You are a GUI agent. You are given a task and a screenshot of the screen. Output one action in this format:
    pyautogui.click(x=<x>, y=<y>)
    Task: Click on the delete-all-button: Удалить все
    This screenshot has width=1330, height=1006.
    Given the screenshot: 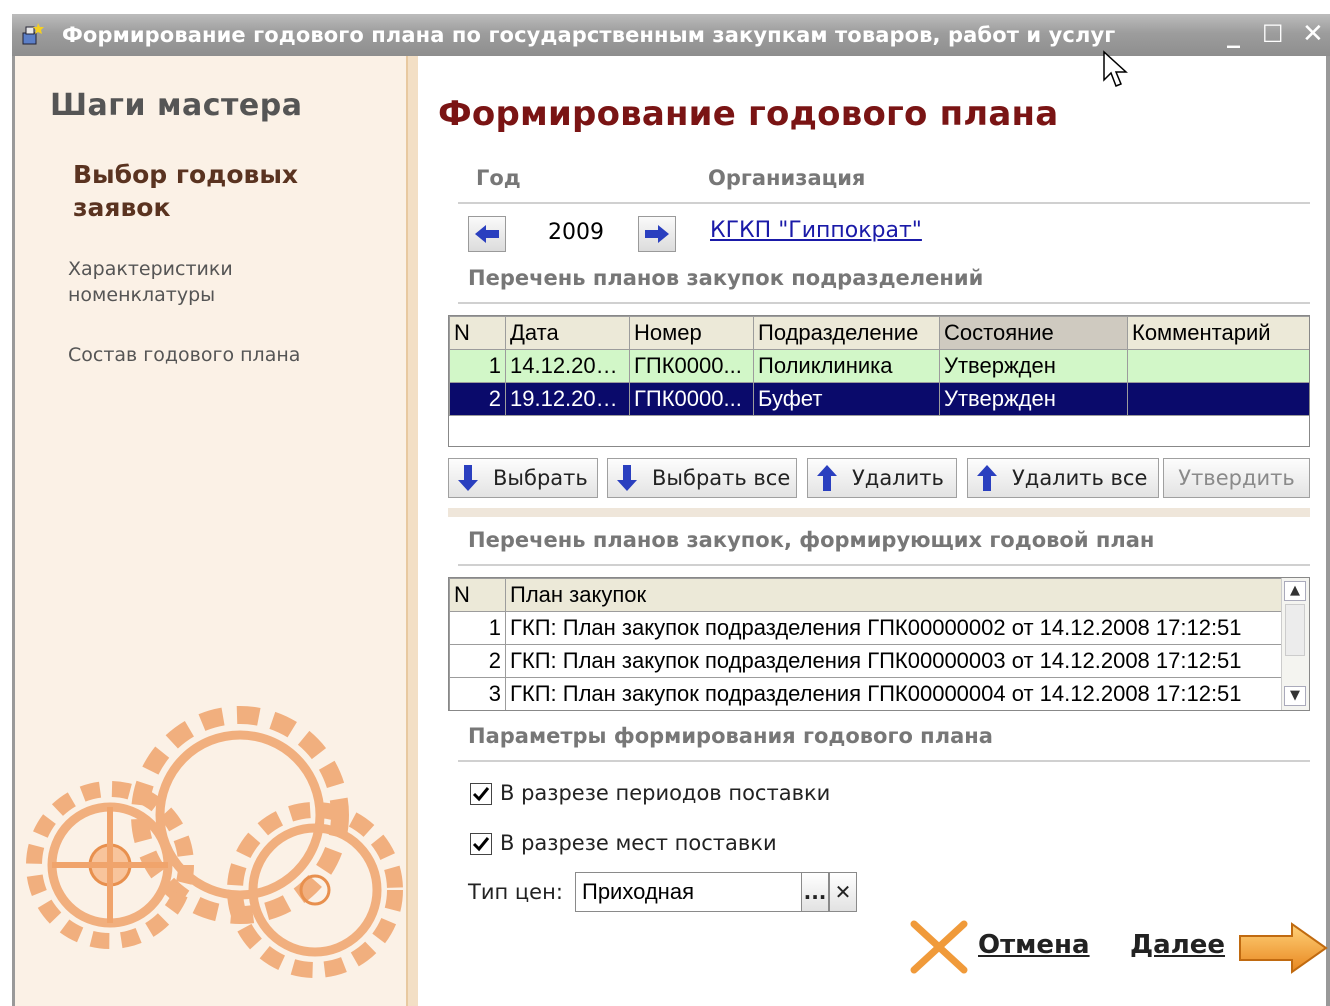 What is the action you would take?
    pyautogui.click(x=1063, y=478)
    